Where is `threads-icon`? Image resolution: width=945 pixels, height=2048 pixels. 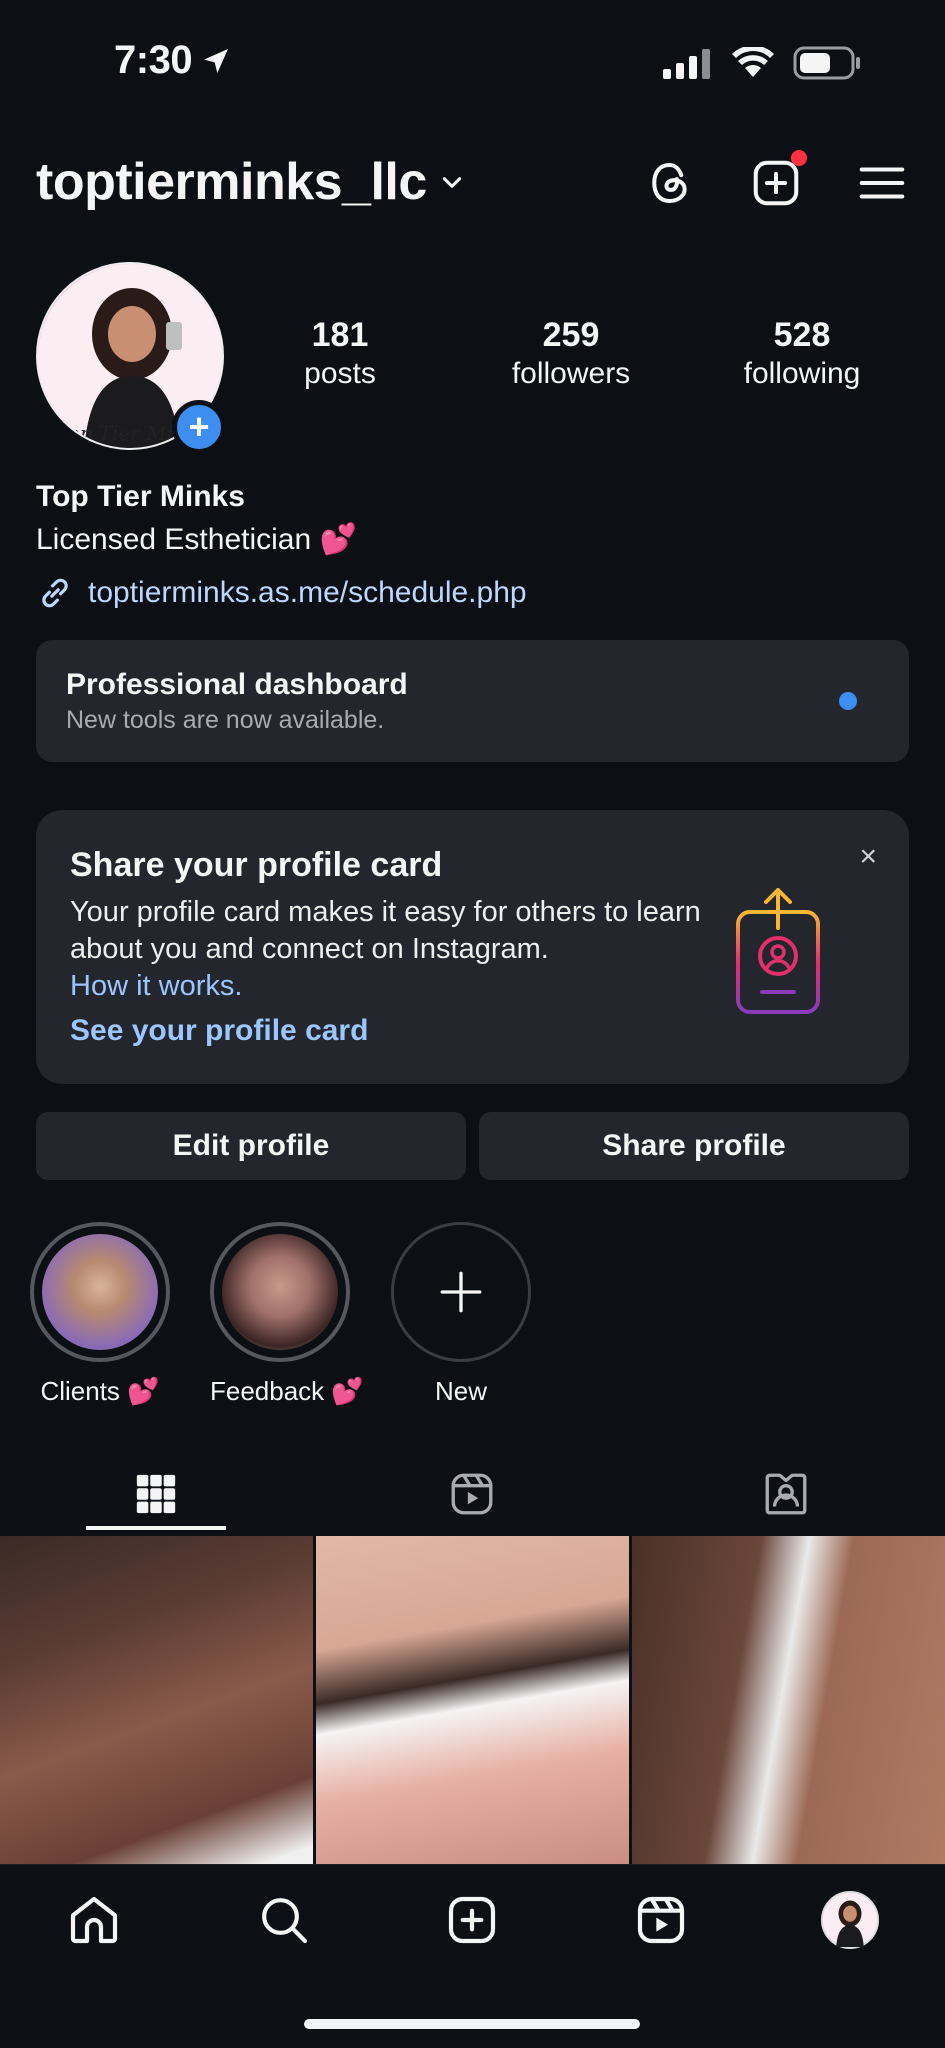 threads-icon is located at coordinates (669, 183).